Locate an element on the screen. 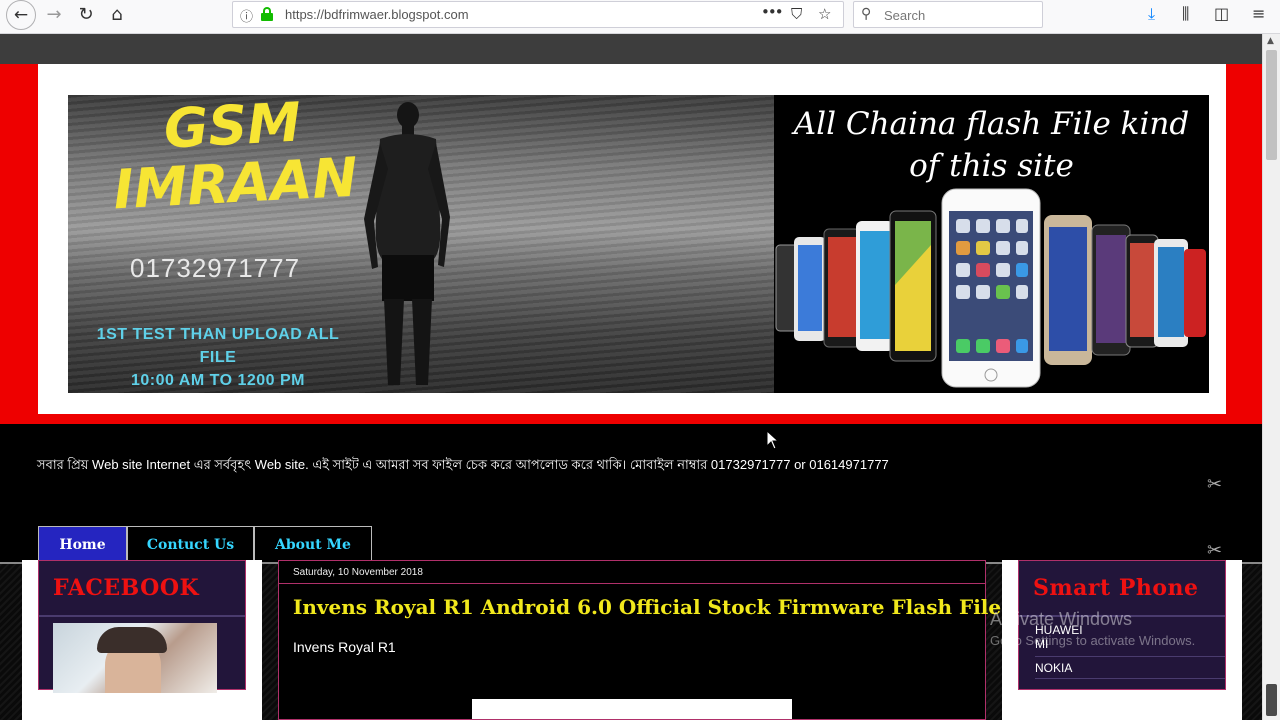 Image resolution: width=1280 pixels, height=720 pixels. menu-icon: ≡ is located at coordinates (1258, 13).